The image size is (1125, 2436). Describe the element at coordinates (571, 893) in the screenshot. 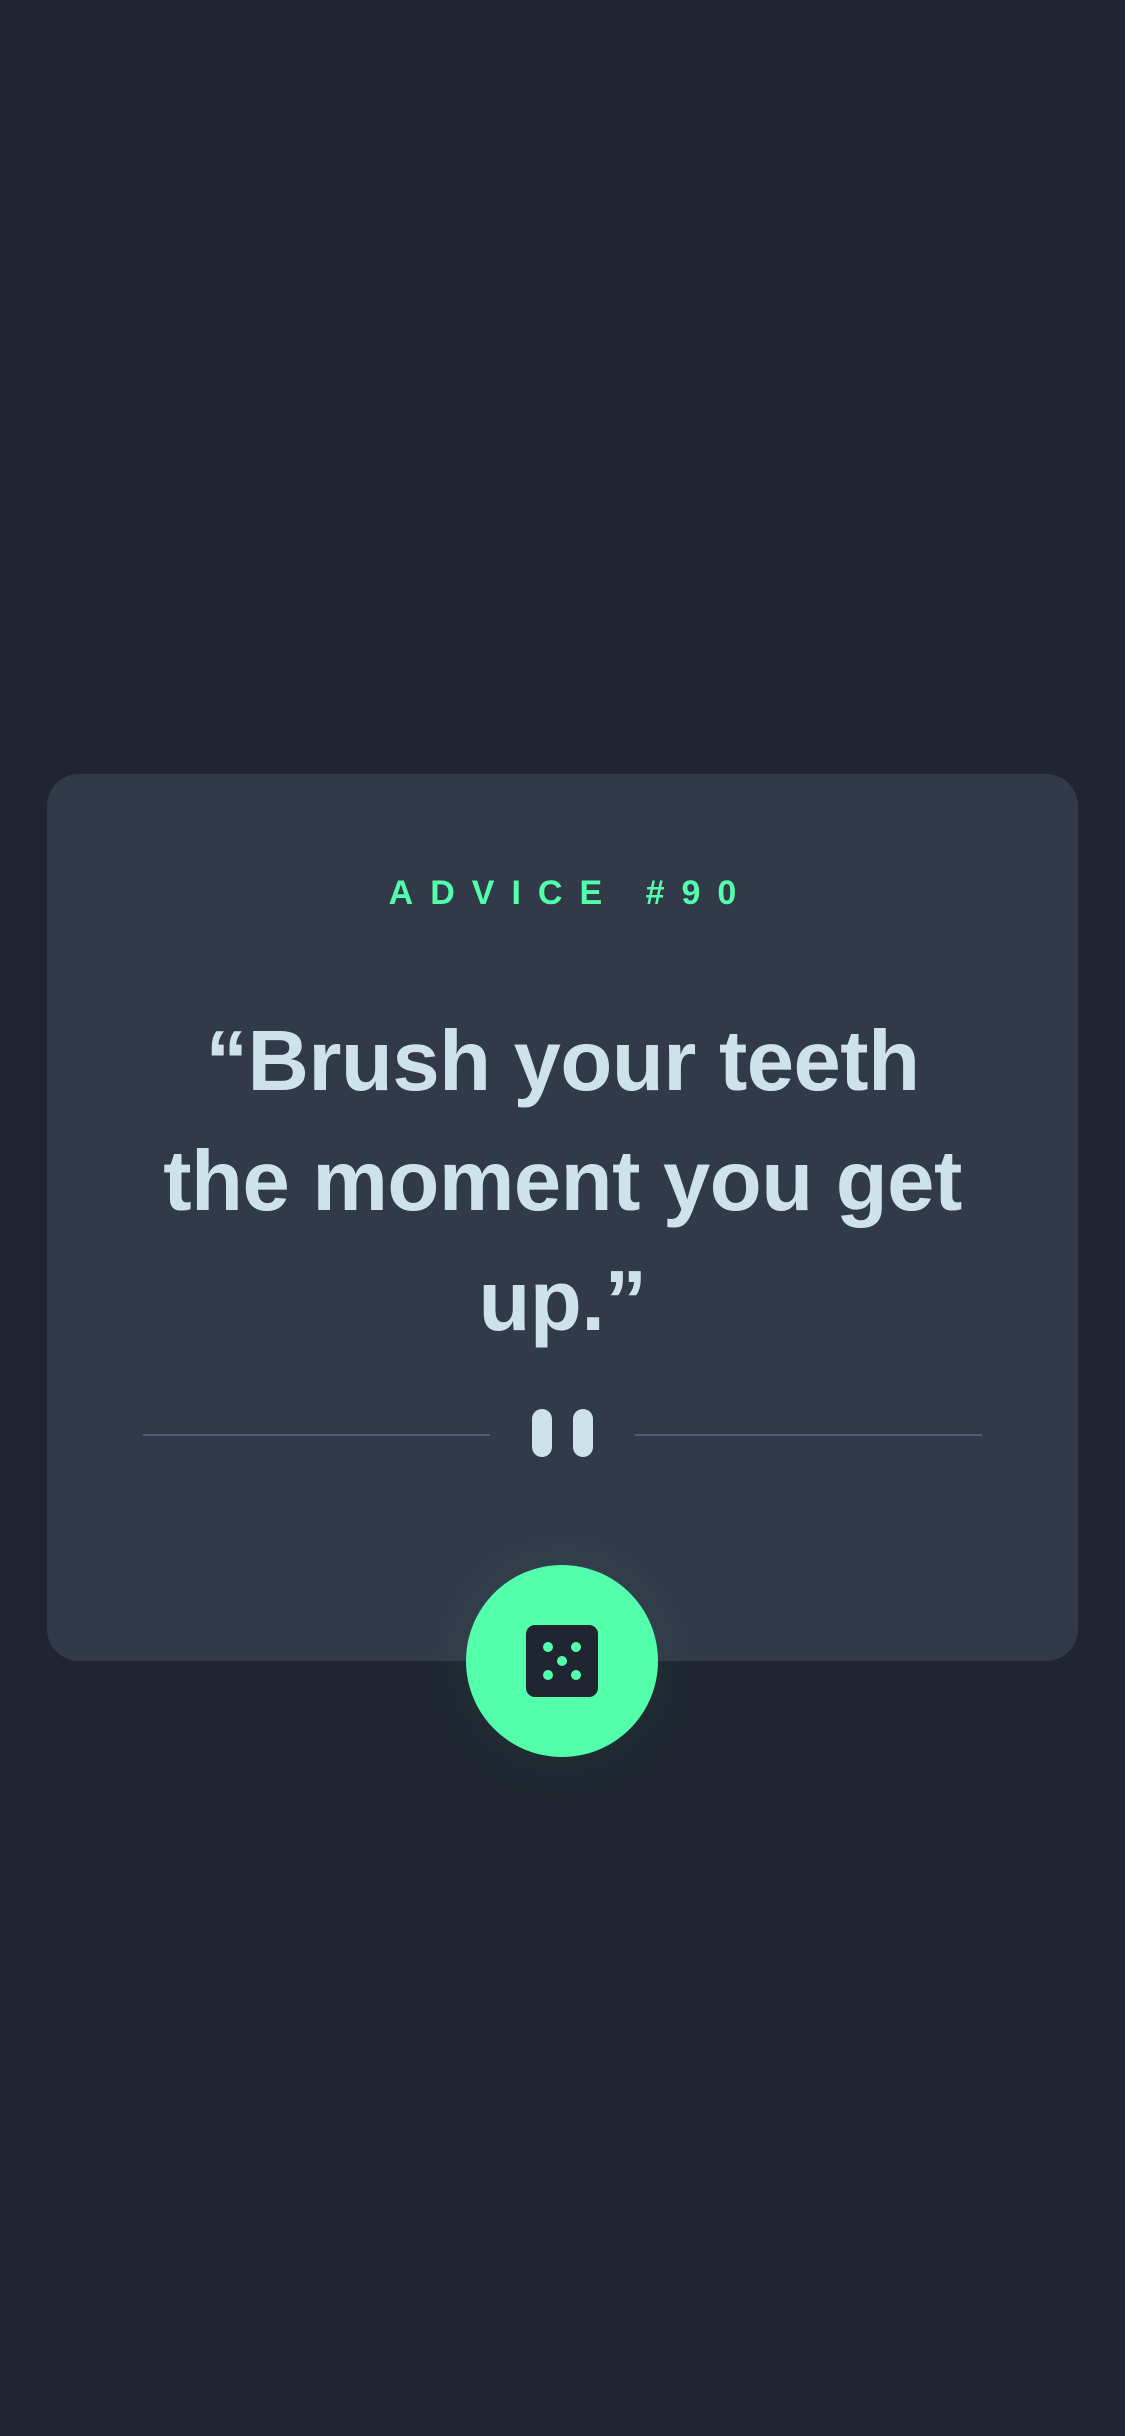

I see `advice-number-label: ADVICE #90` at that location.